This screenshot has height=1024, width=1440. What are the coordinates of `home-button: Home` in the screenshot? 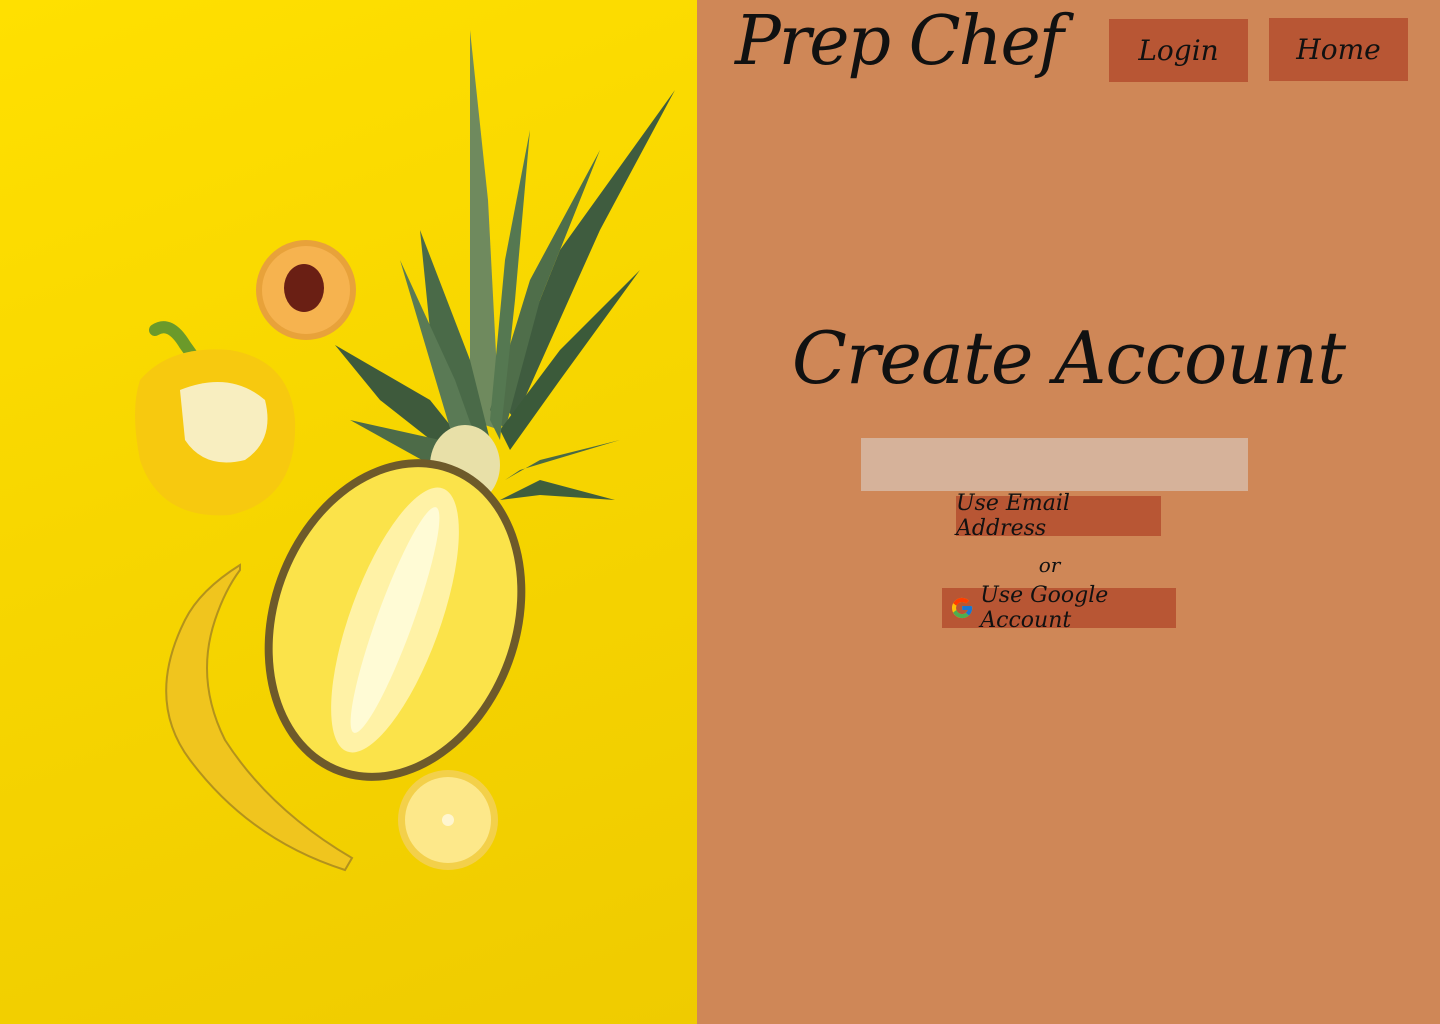 It's located at (1338, 49).